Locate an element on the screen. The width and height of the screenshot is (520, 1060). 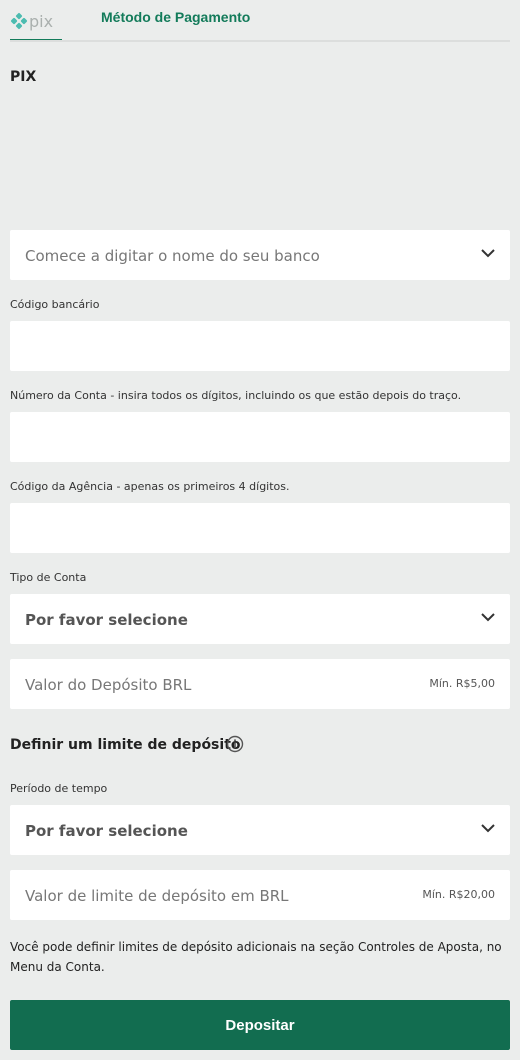
bank-search-select: Comece a digitar o nome do seu banco is located at coordinates (260, 255).